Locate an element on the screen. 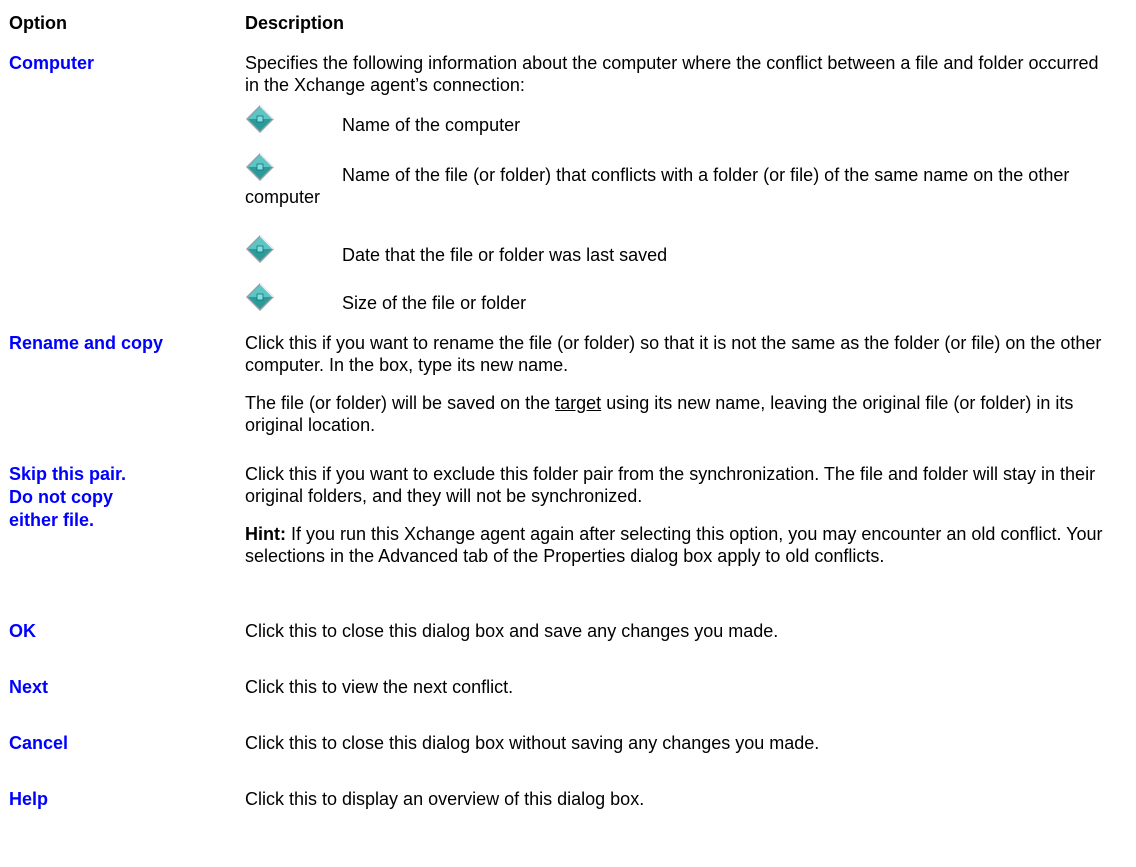  option-next-link: Next is located at coordinates (28, 687).